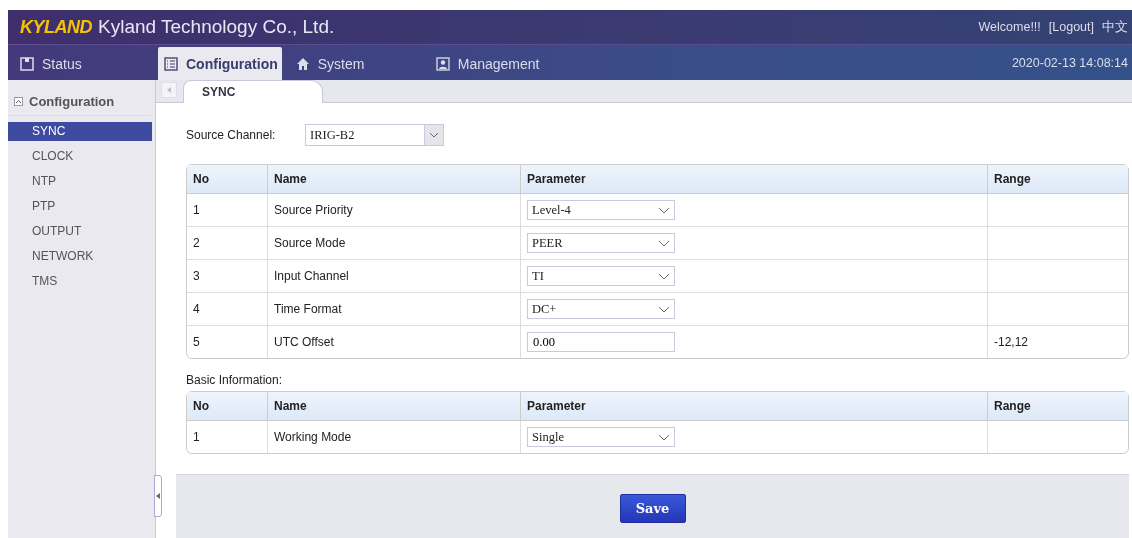 This screenshot has height=538, width=1132. Describe the element at coordinates (394, 342) in the screenshot. I see `table-cell: UTC Offset` at that location.